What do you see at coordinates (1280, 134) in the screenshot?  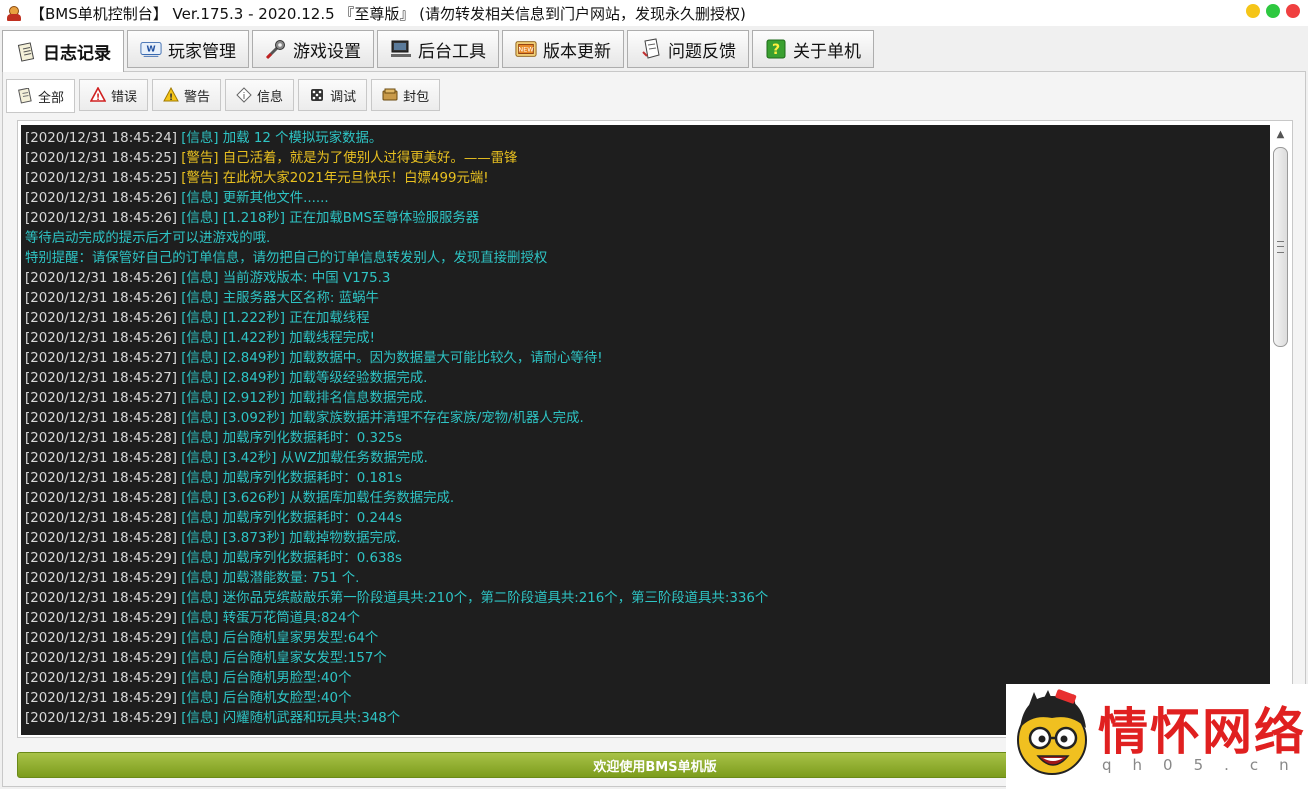 I see `scroll-up-button: ▲` at bounding box center [1280, 134].